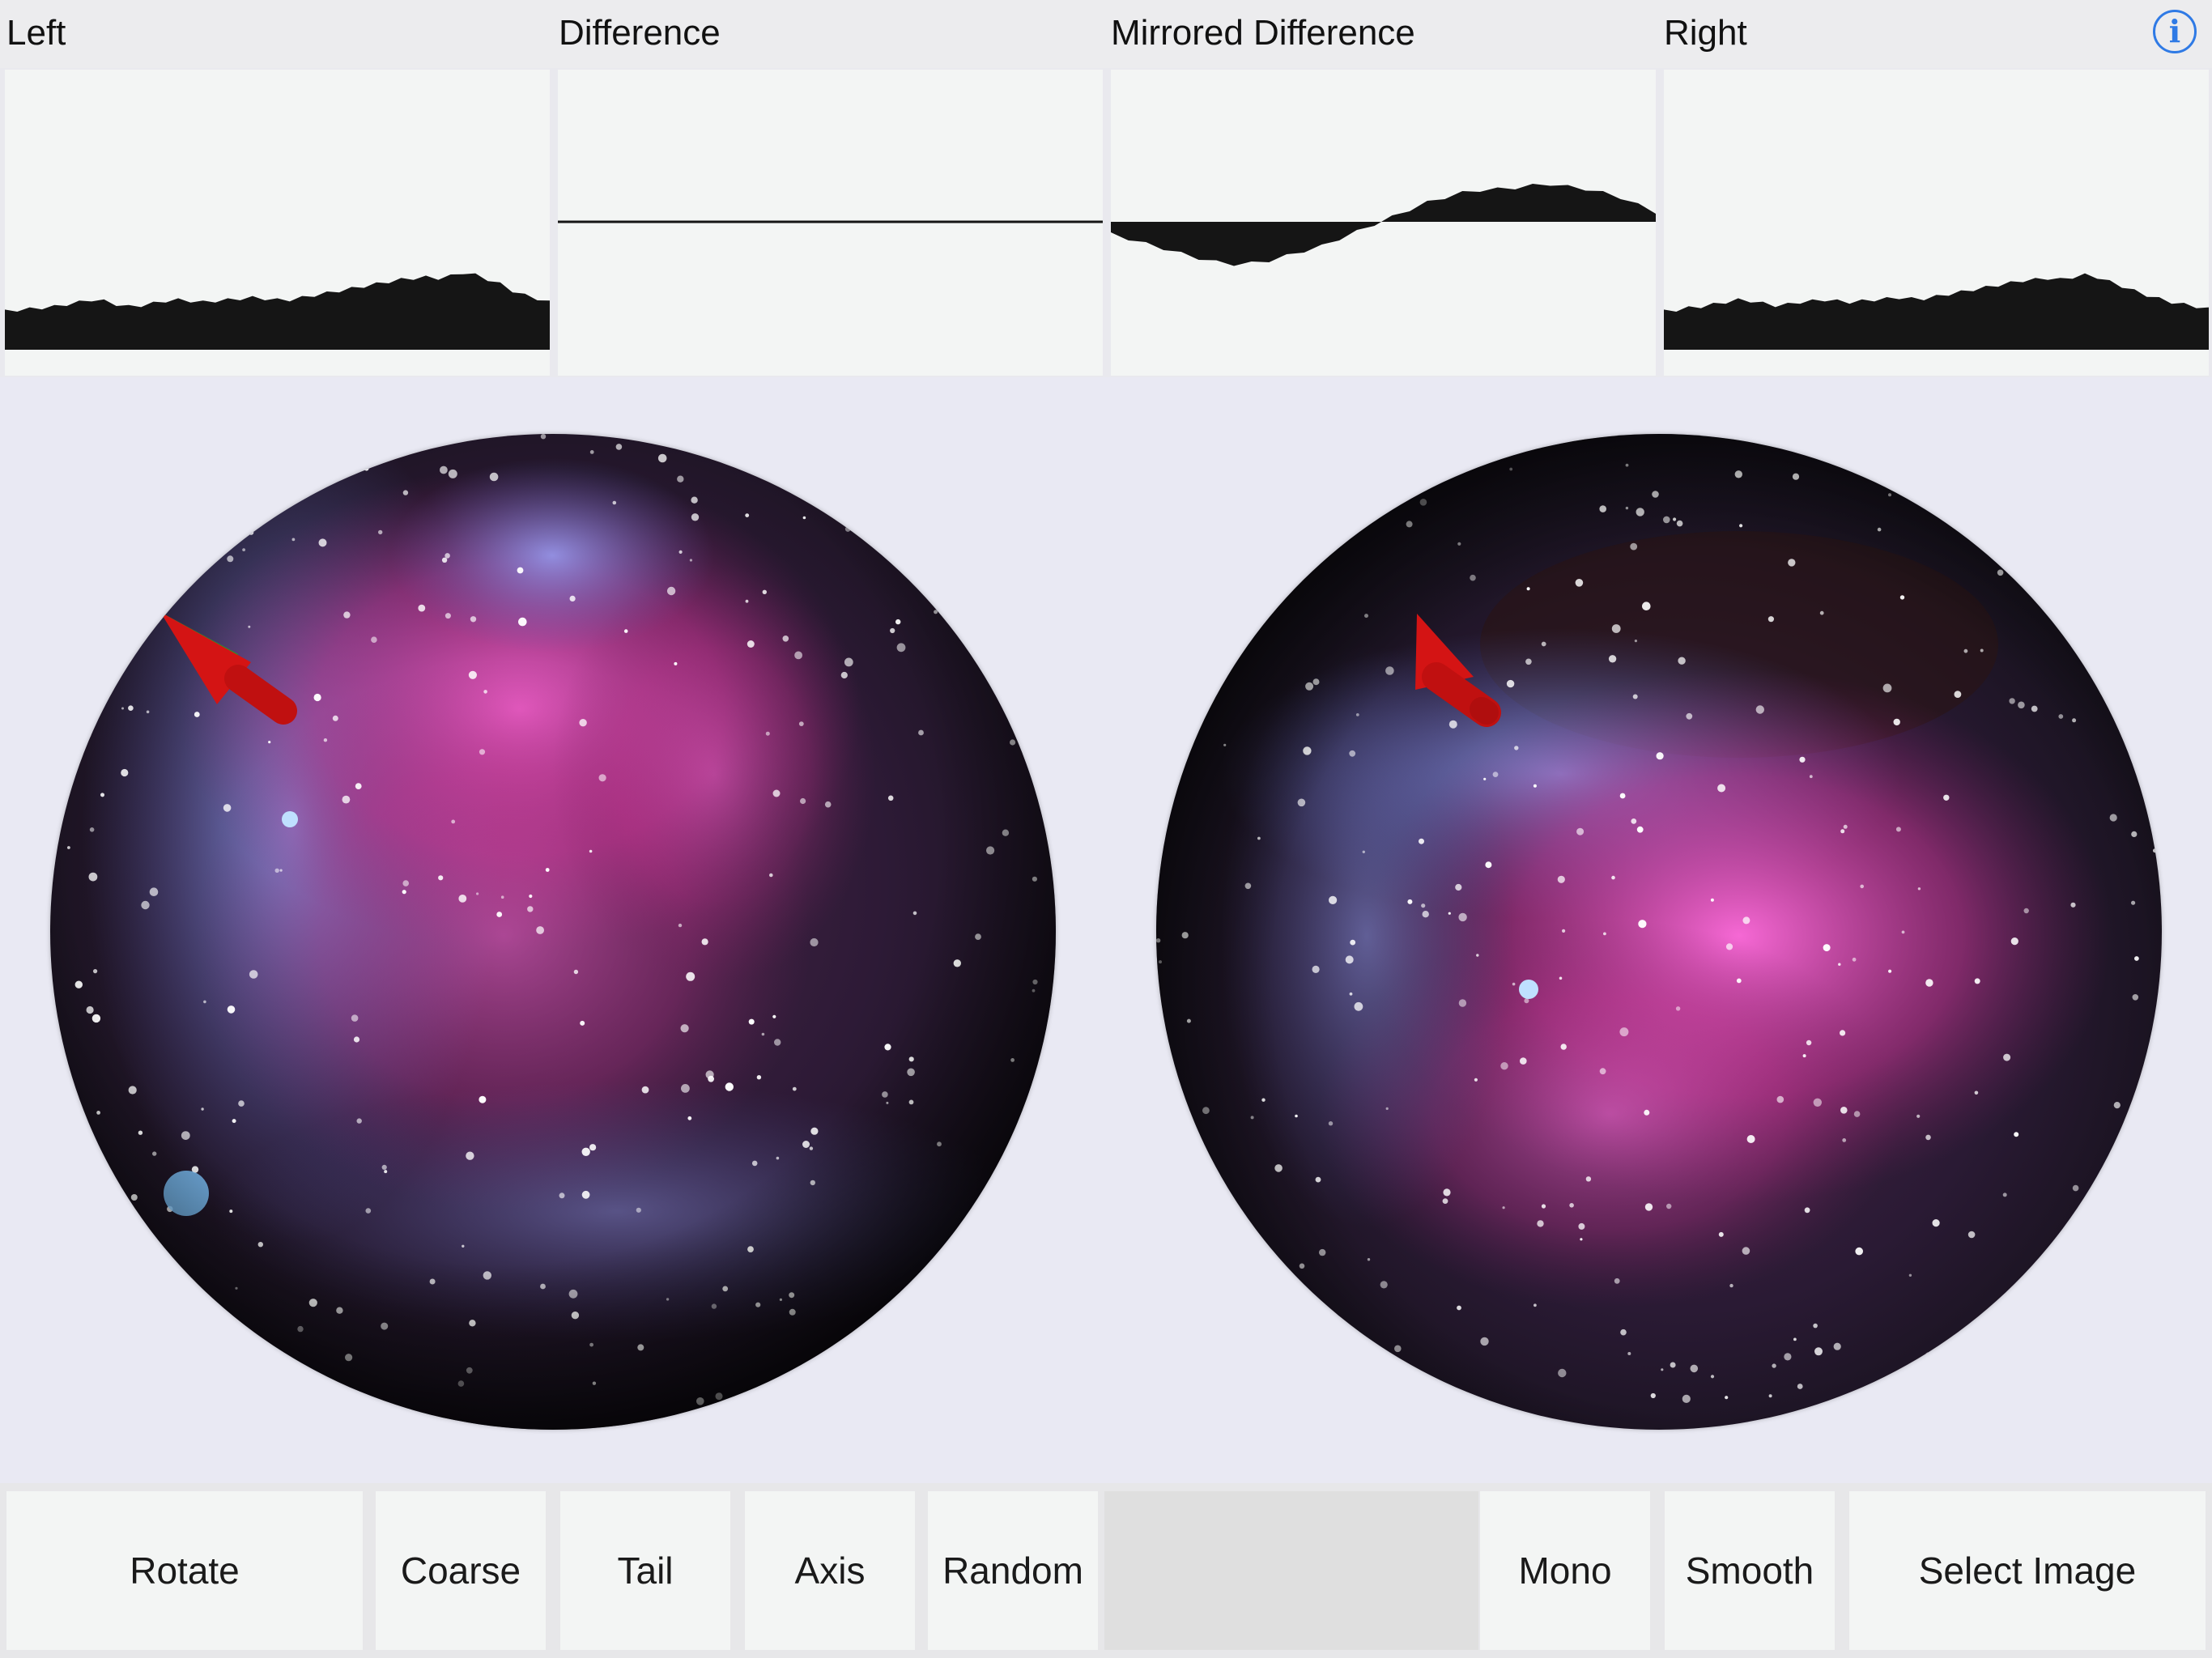 The width and height of the screenshot is (2212, 1658). Describe the element at coordinates (1750, 1570) in the screenshot. I see `smooth-button: Smooth` at that location.